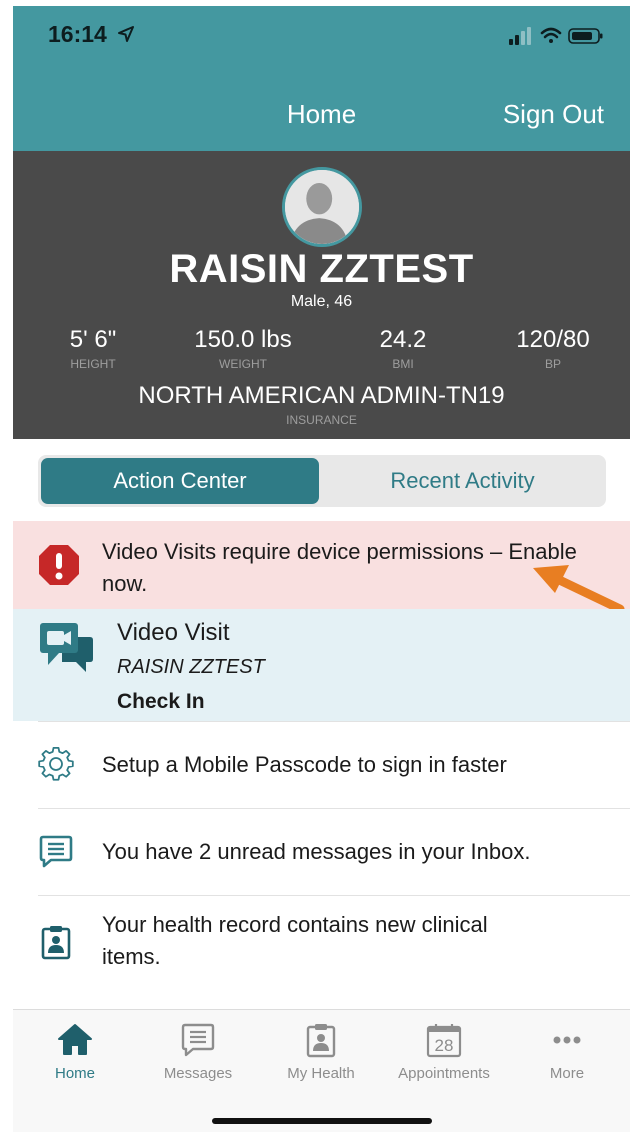 The height and width of the screenshot is (1138, 633). I want to click on stat-label: BP, so click(552, 364).